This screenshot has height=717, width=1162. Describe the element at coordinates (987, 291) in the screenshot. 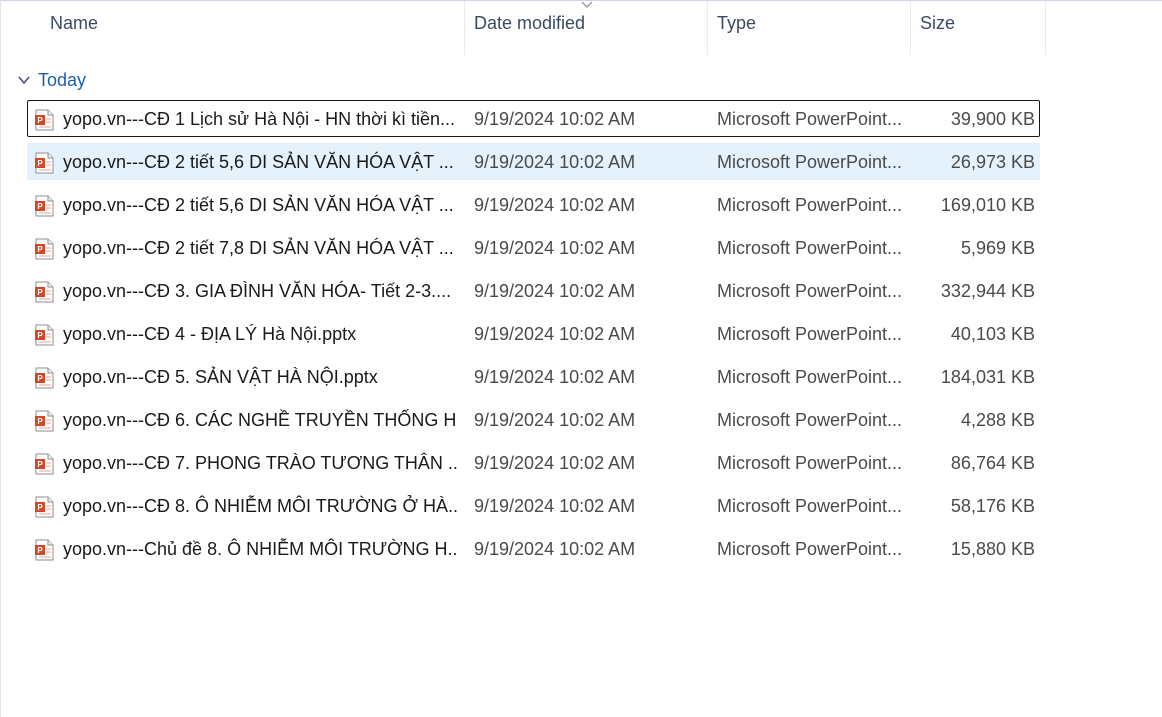

I see `file-size: 332,944 KB` at that location.